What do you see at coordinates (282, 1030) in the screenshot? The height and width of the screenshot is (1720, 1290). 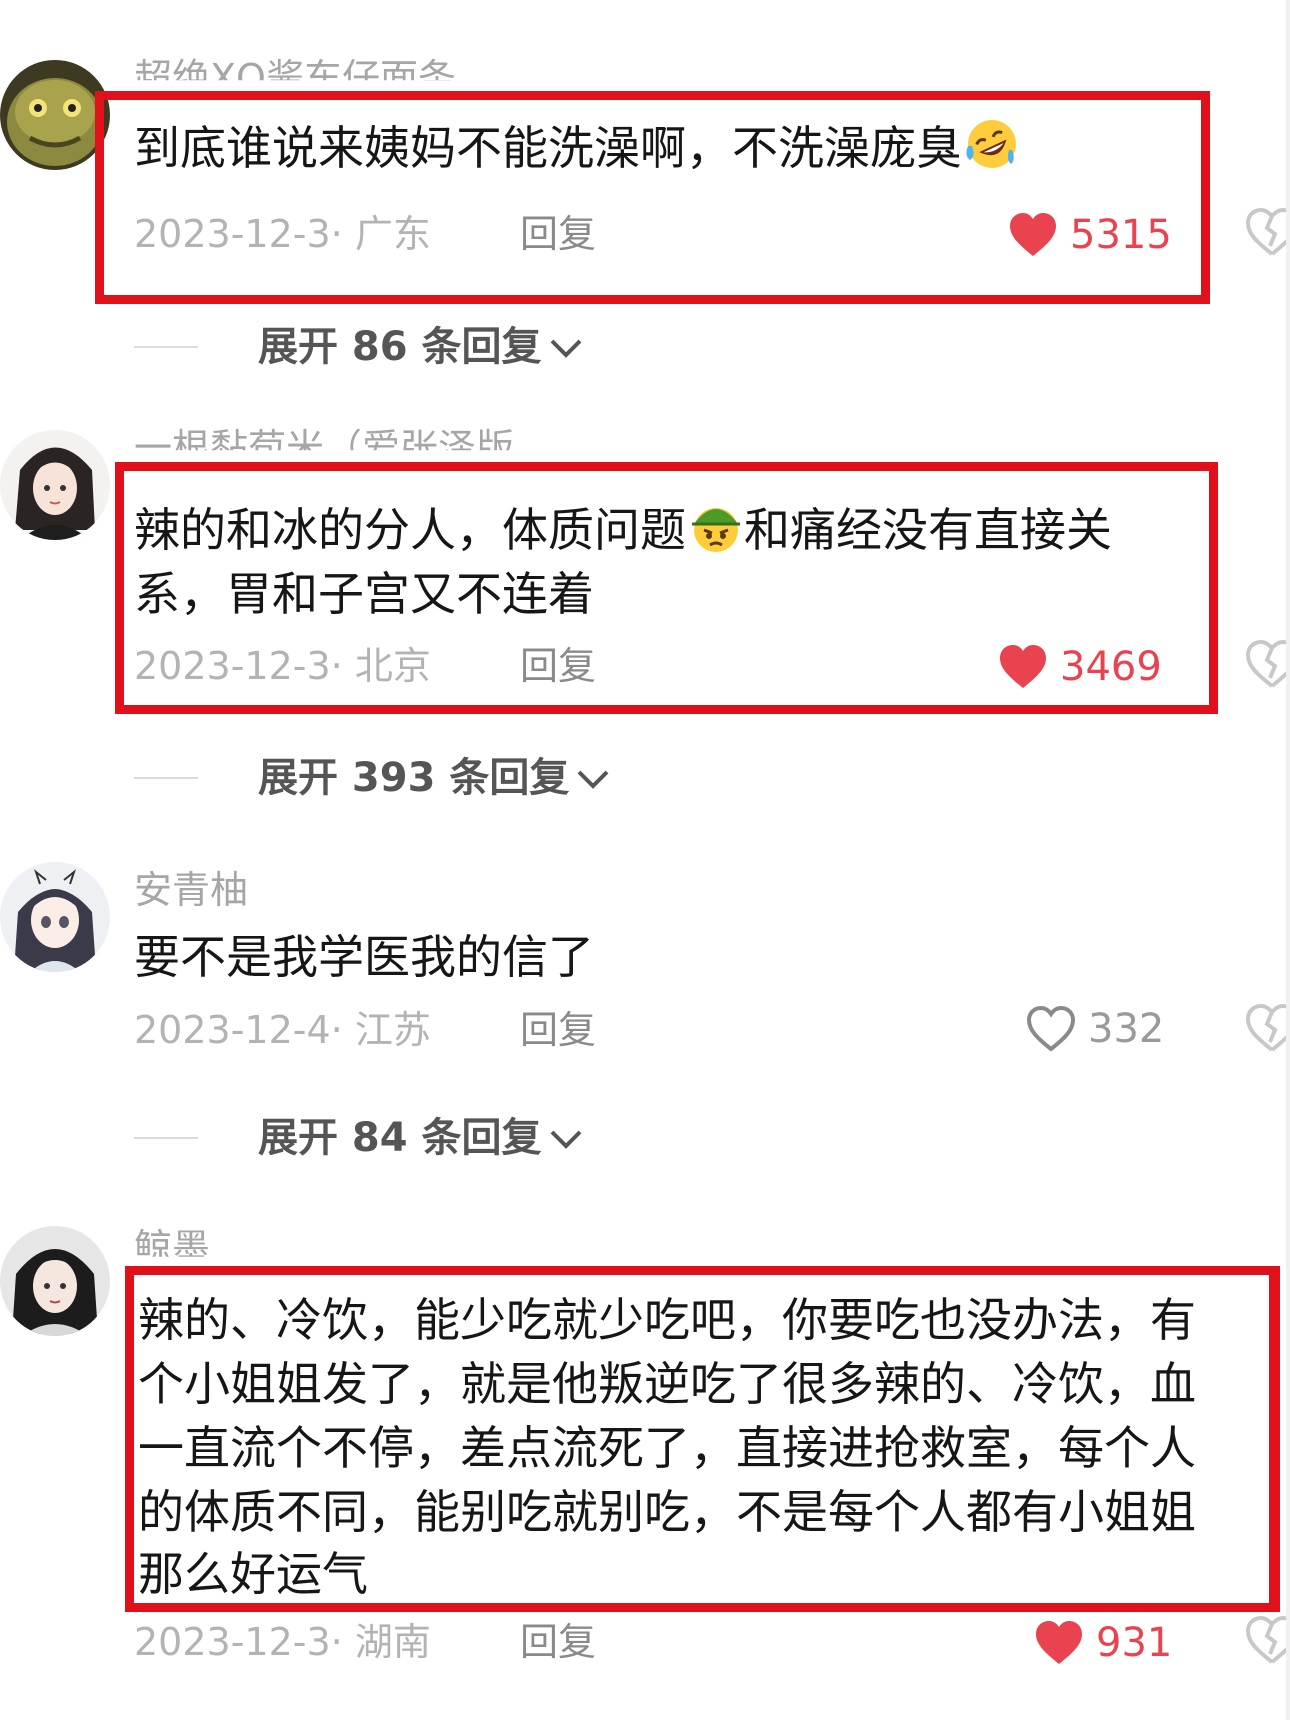 I see `comment-date-location: 2023-12-4· 江苏` at bounding box center [282, 1030].